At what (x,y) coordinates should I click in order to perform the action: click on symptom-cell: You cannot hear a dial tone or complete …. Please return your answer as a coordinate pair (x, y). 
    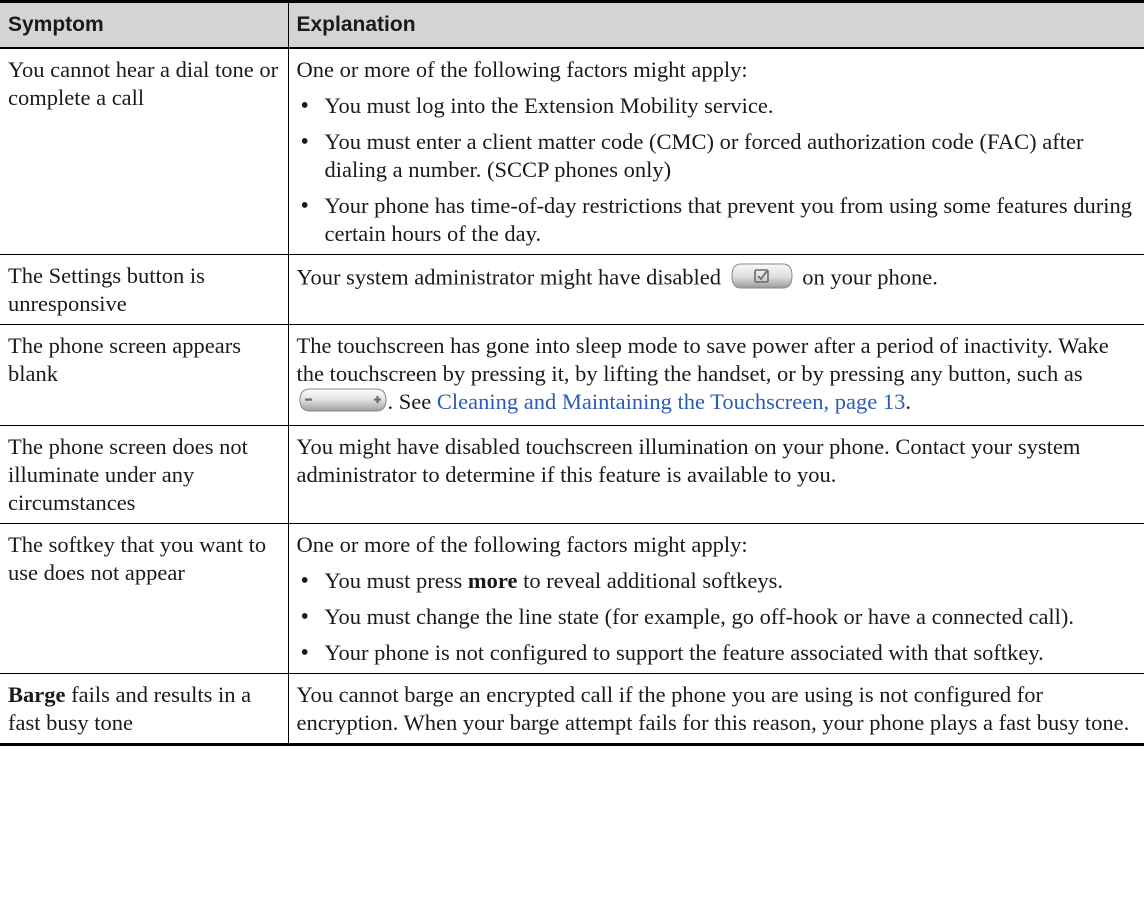
    Looking at the image, I should click on (144, 151).